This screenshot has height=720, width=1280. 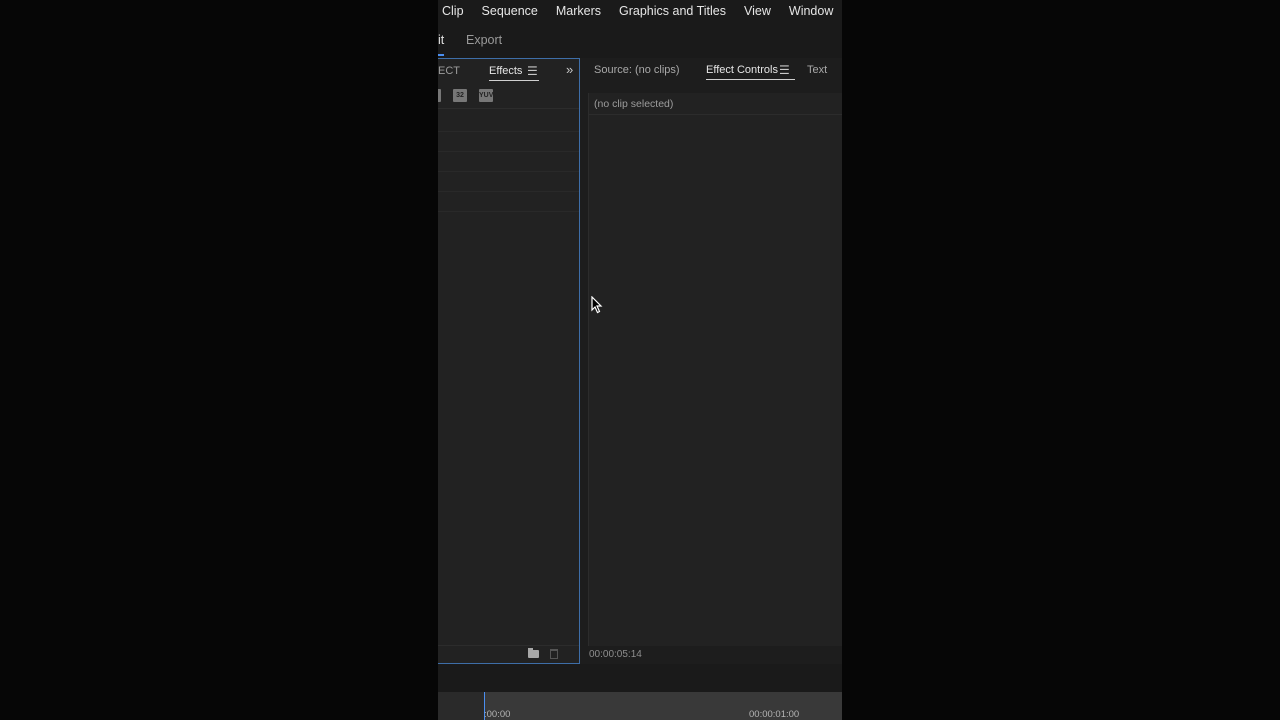 What do you see at coordinates (597, 305) in the screenshot?
I see `mouse-cursor-icon` at bounding box center [597, 305].